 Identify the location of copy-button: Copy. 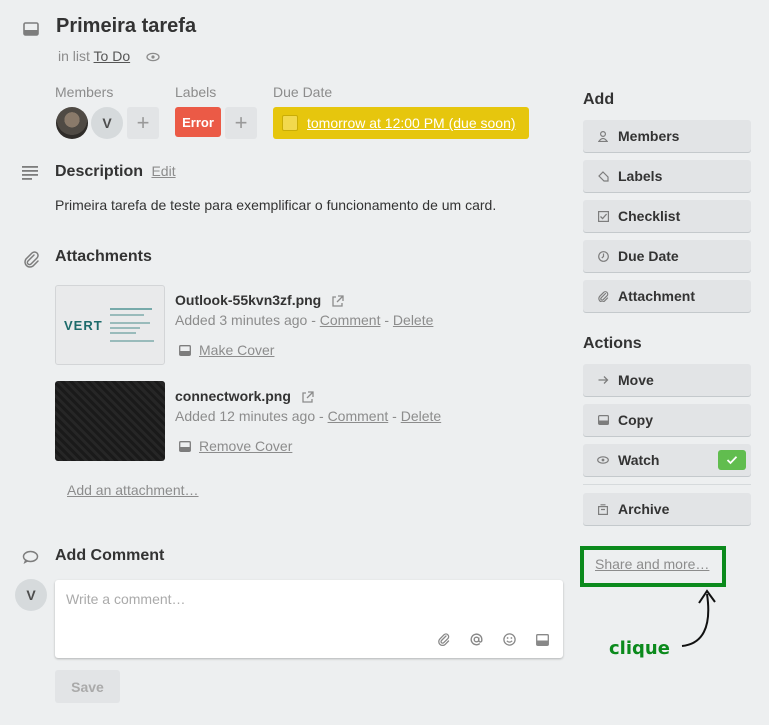
(667, 420).